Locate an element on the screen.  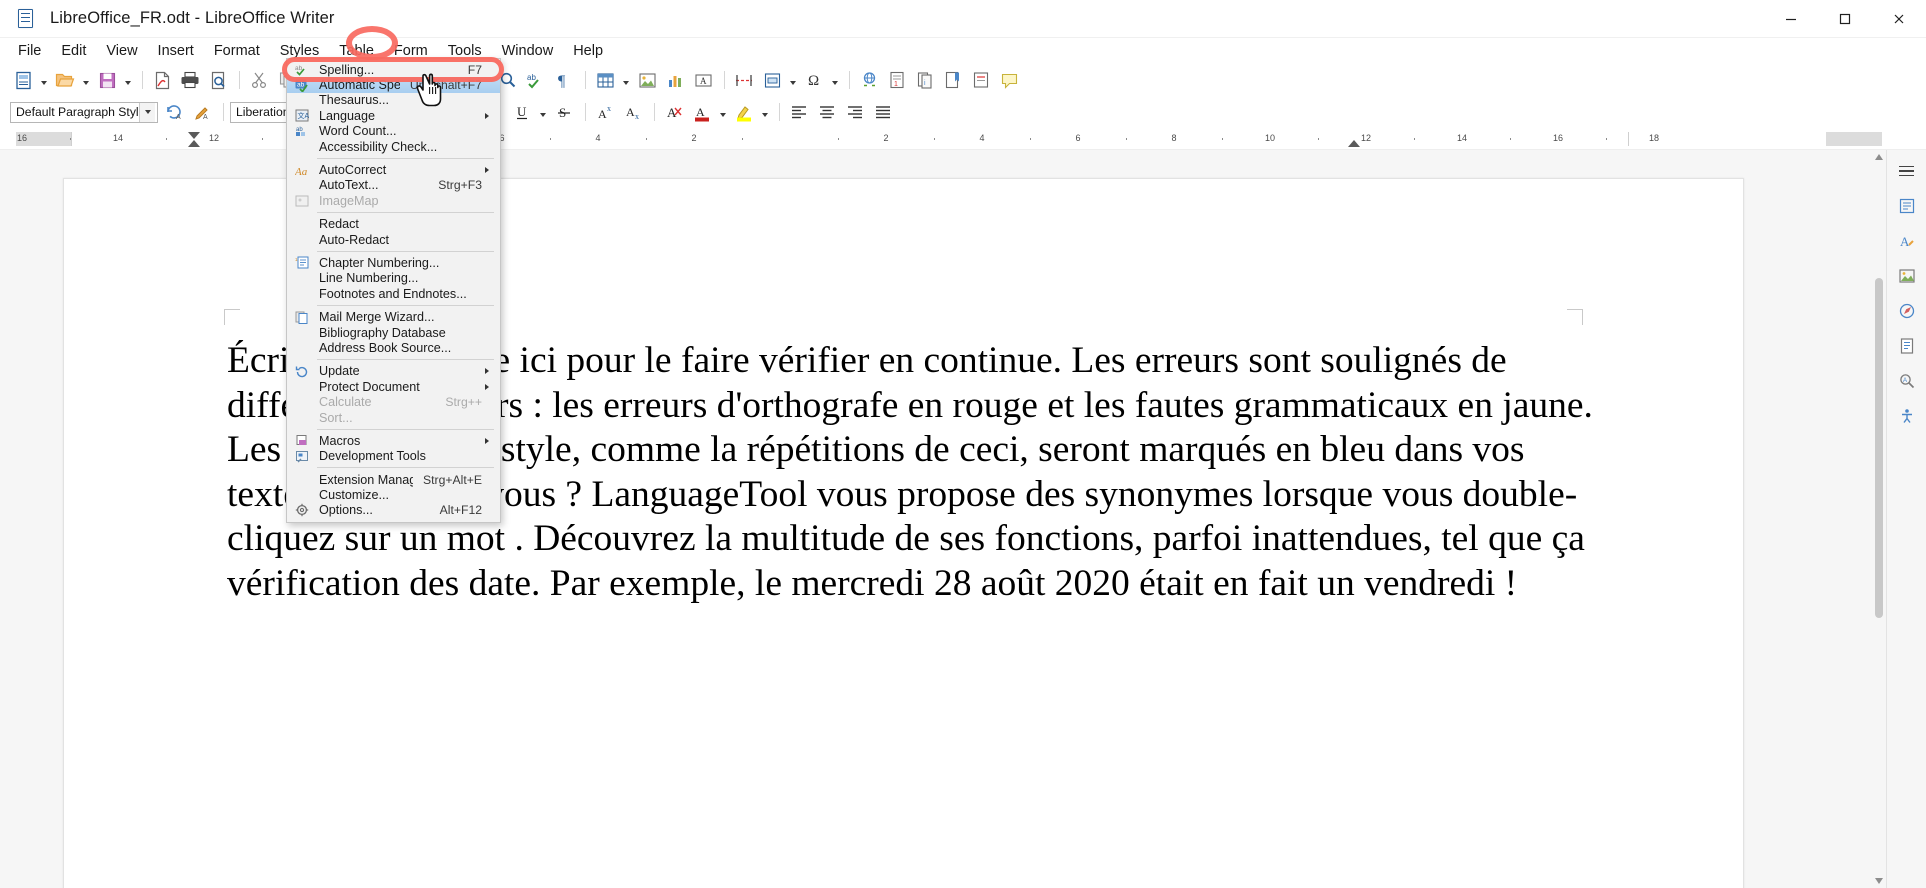
align-left-icon is located at coordinates (799, 112).